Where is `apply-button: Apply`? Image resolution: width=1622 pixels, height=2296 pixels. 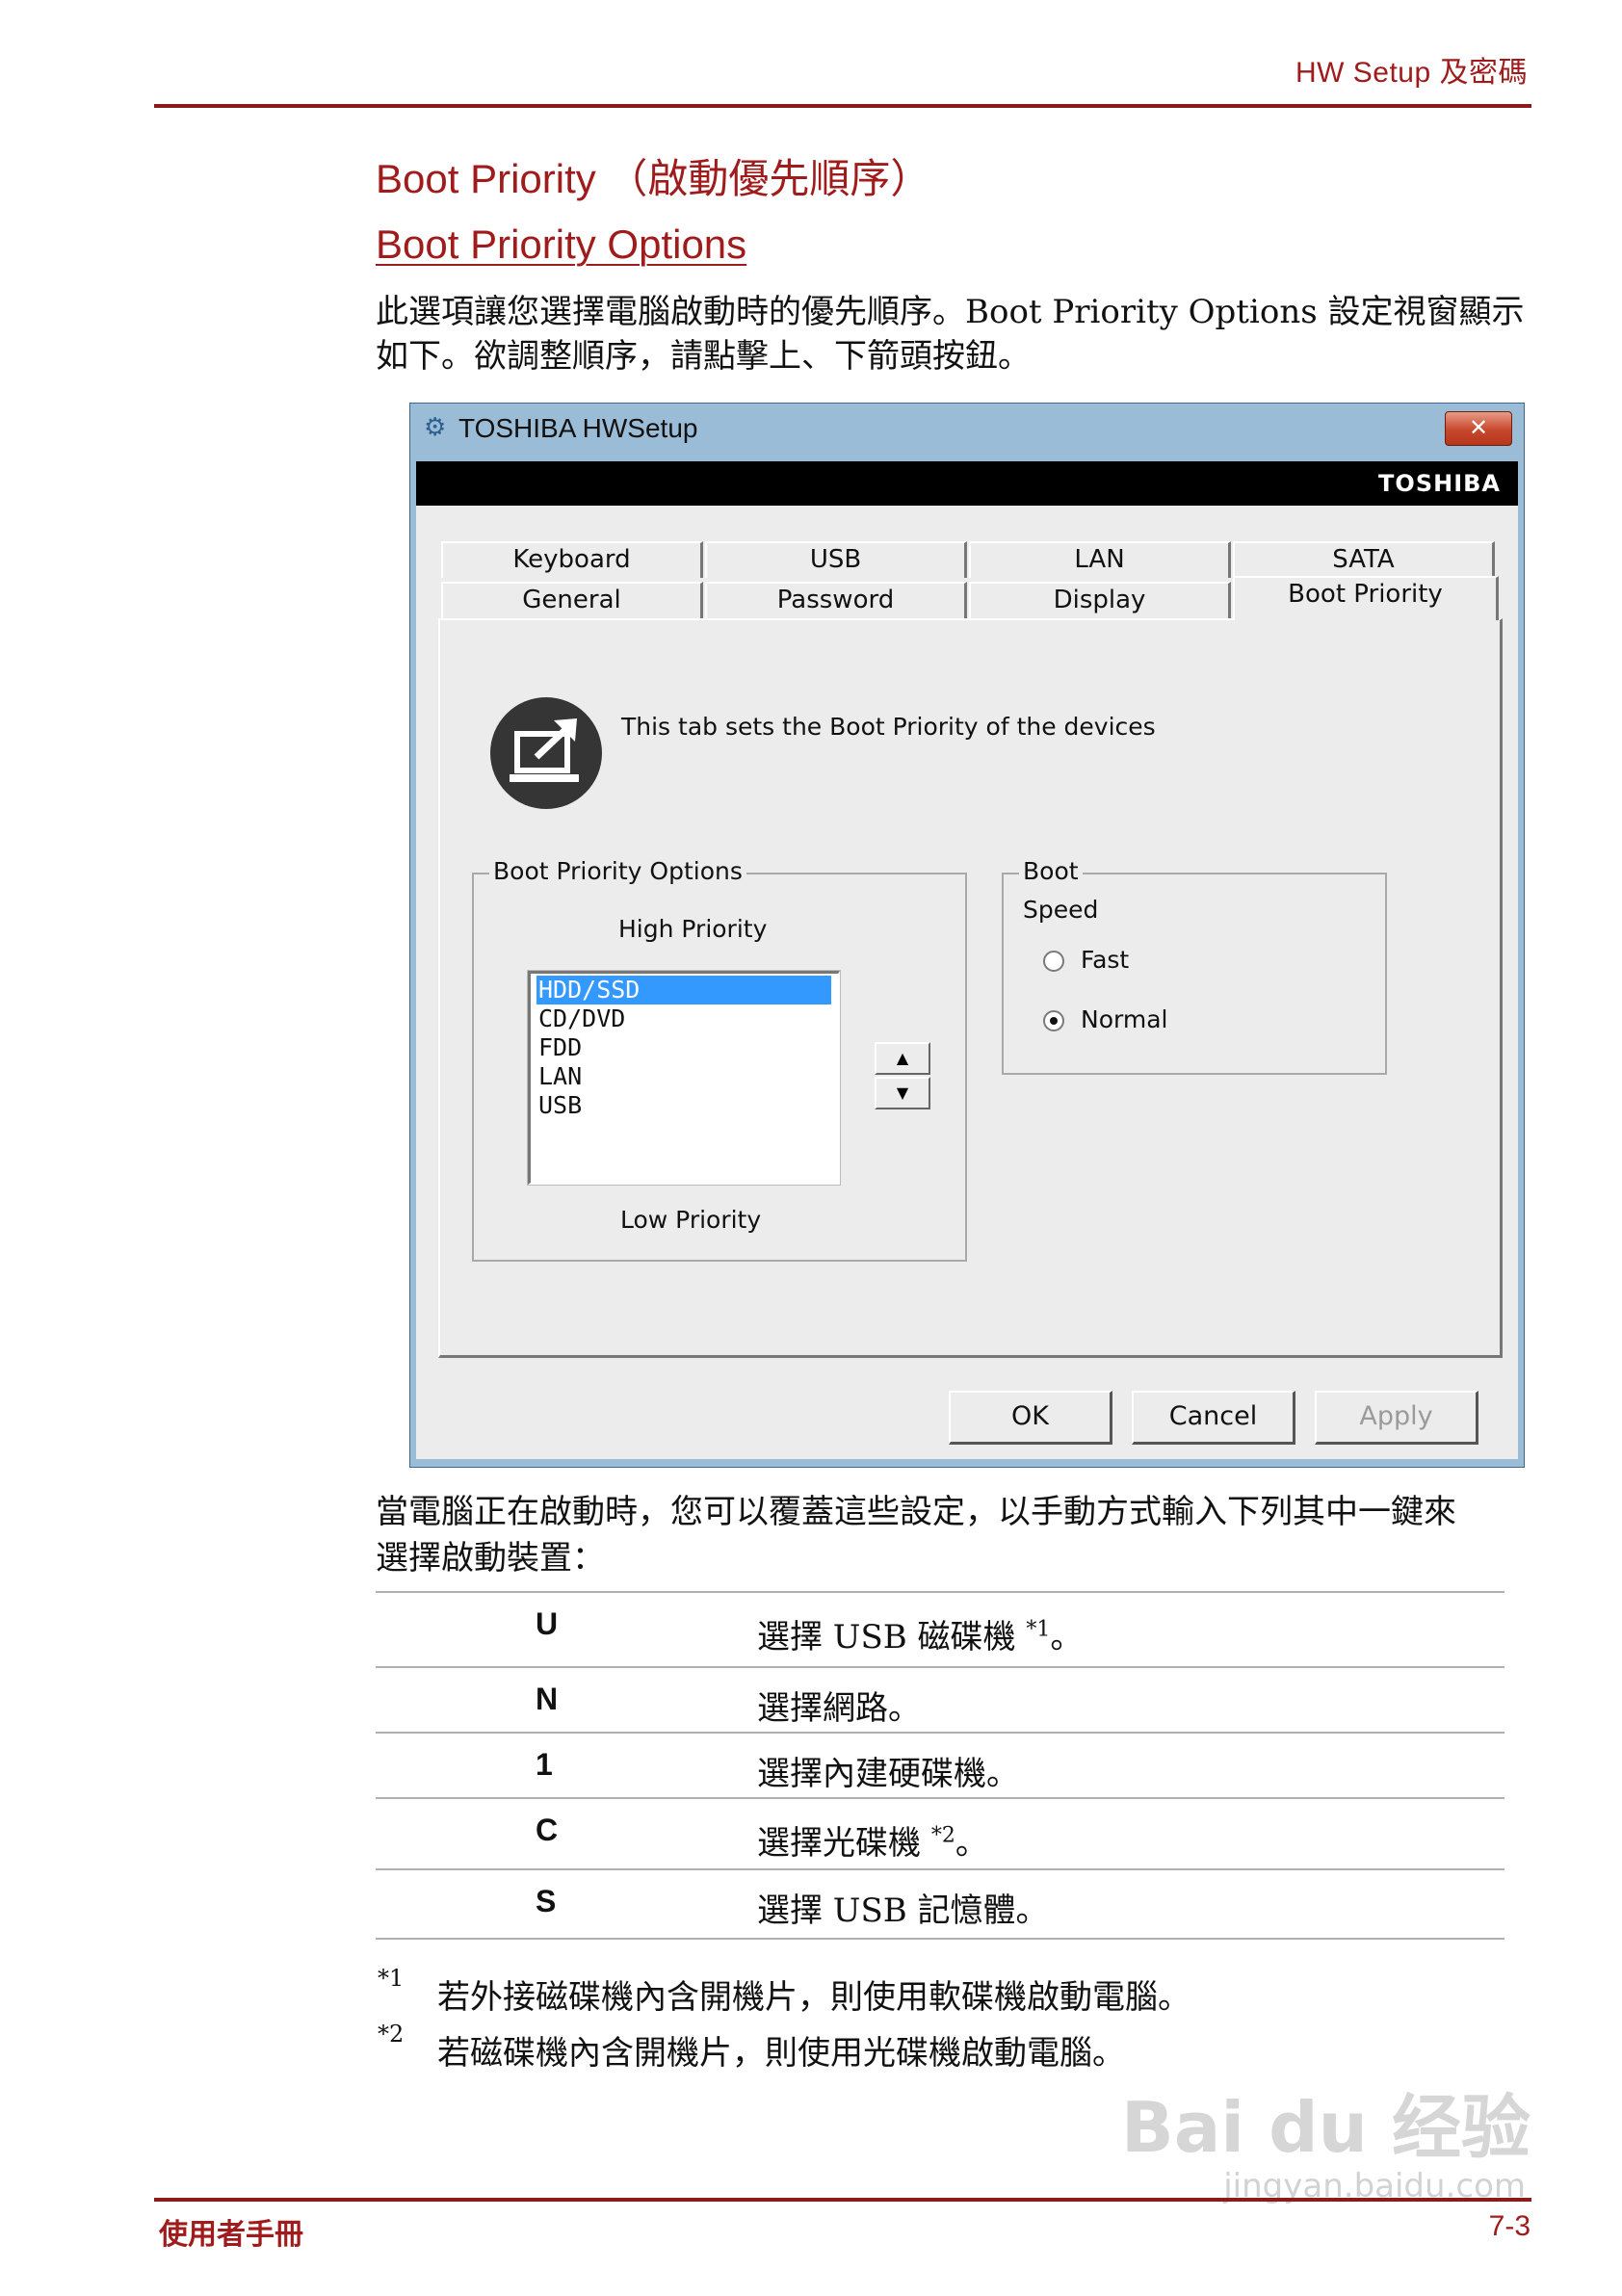
apply-button: Apply is located at coordinates (1396, 1418).